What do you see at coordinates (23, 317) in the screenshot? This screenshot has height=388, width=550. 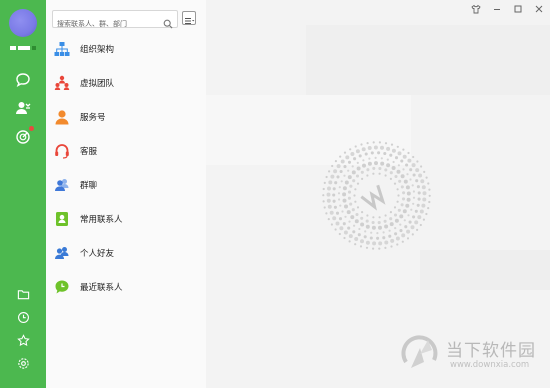 I see `clock-icon` at bounding box center [23, 317].